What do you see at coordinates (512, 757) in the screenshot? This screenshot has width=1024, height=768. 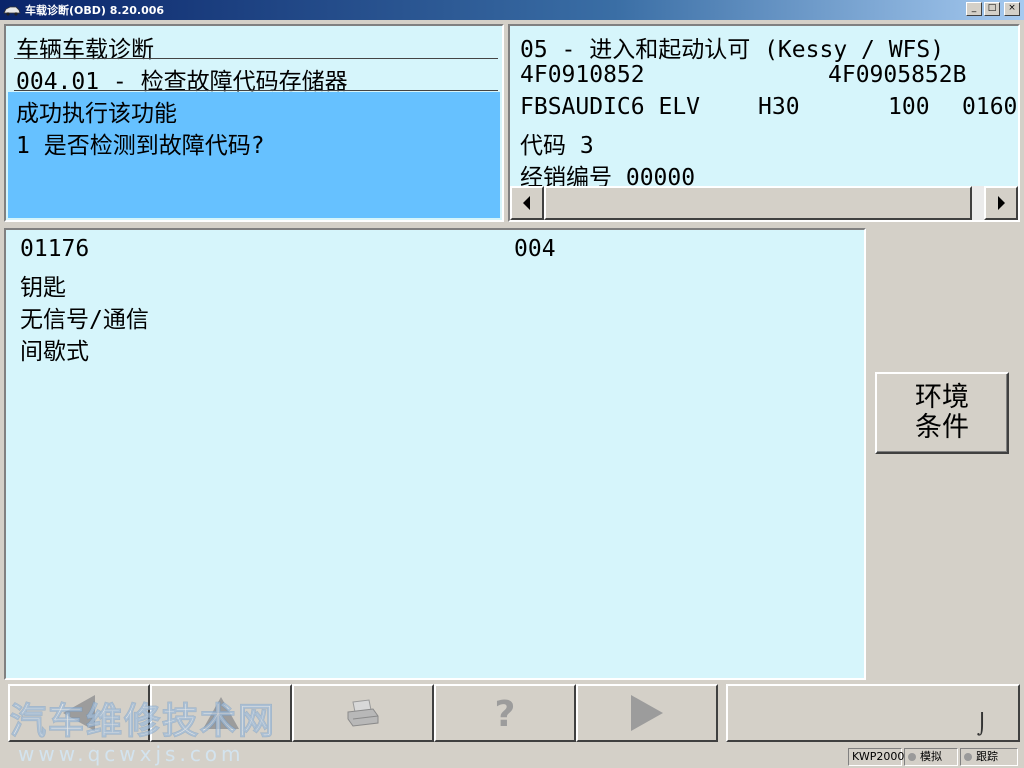 I see `status-bar: KWP2000 模拟 跟踪` at bounding box center [512, 757].